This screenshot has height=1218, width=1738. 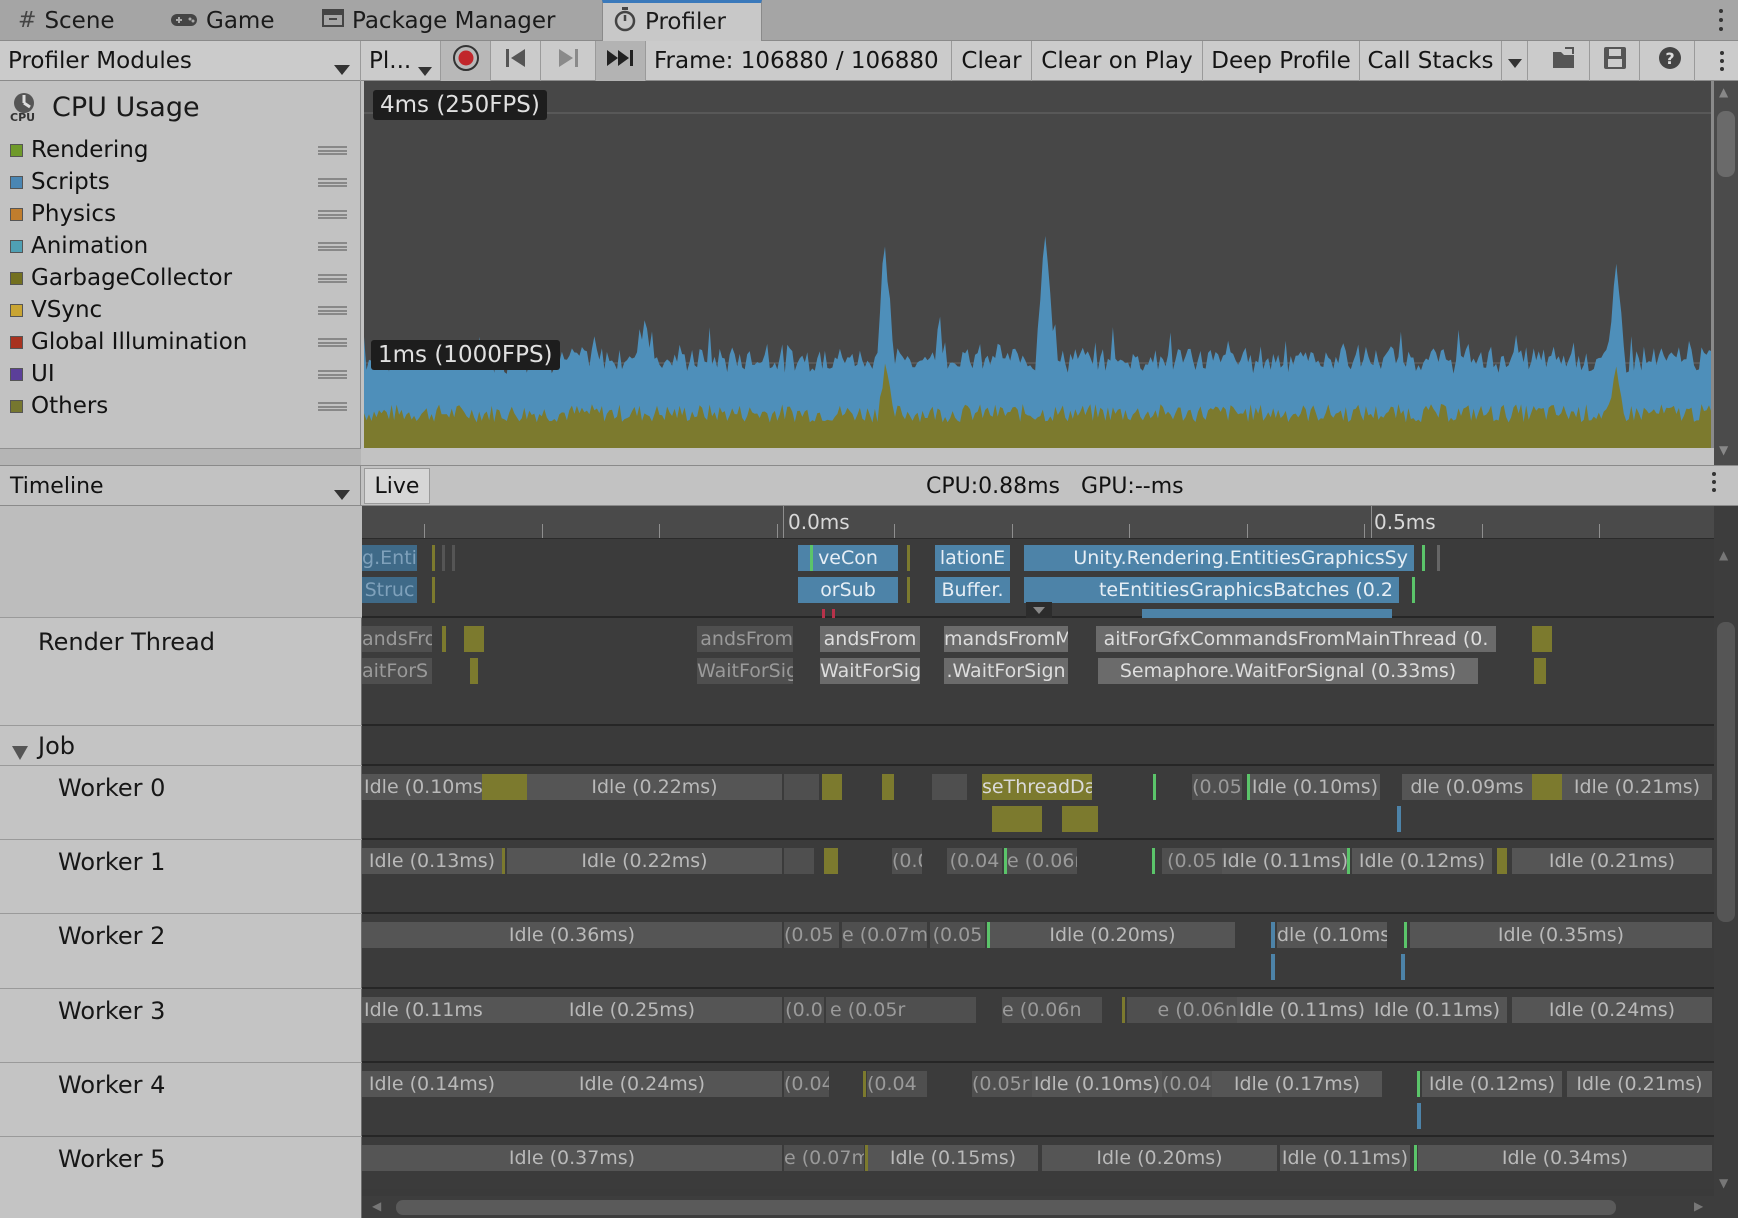 What do you see at coordinates (432, 861) in the screenshot?
I see `job-block: Idle (0.13ms)` at bounding box center [432, 861].